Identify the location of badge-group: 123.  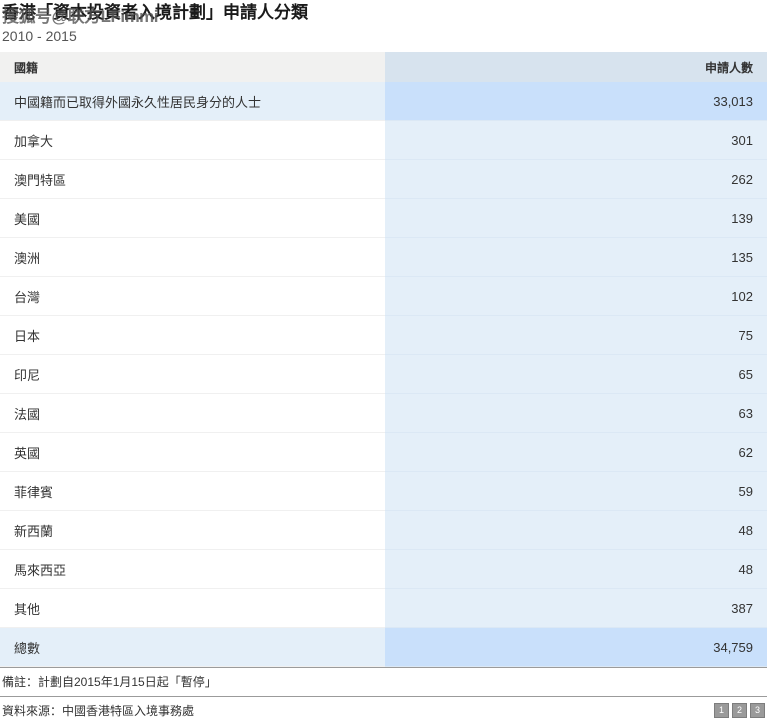
(739, 710).